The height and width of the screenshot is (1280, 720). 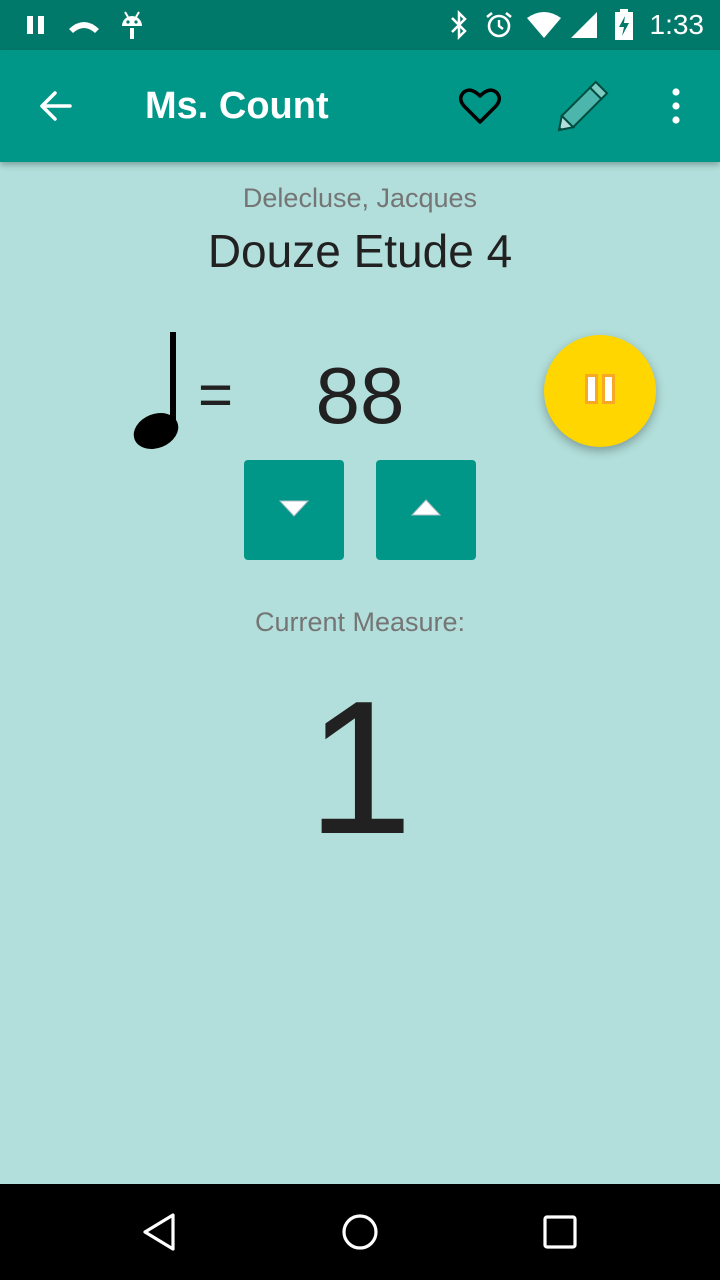 What do you see at coordinates (624, 24) in the screenshot?
I see `battery-charging-icon` at bounding box center [624, 24].